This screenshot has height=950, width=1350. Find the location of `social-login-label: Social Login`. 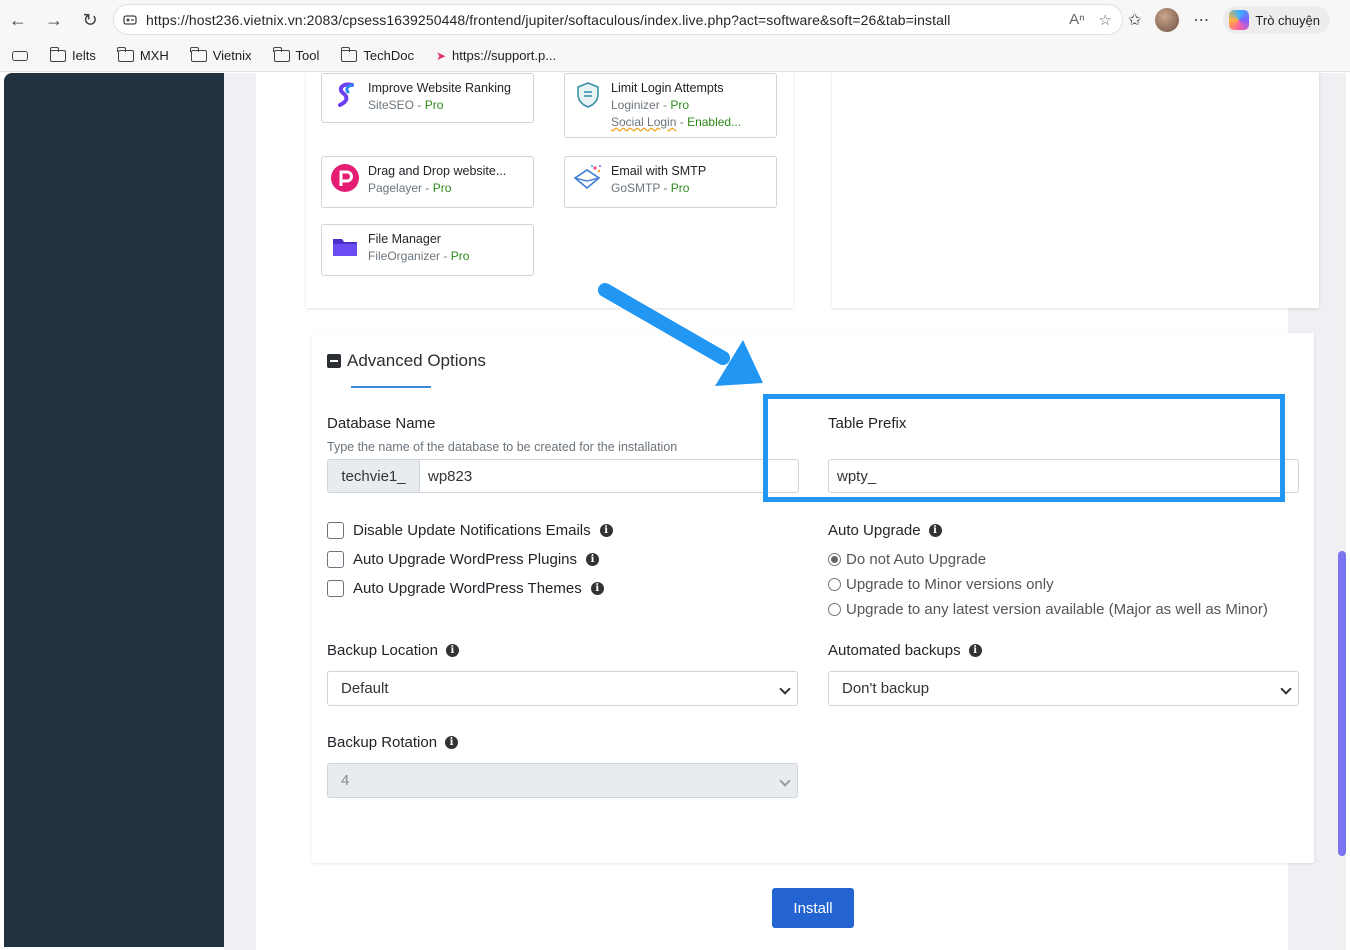

social-login-label: Social Login is located at coordinates (644, 122).